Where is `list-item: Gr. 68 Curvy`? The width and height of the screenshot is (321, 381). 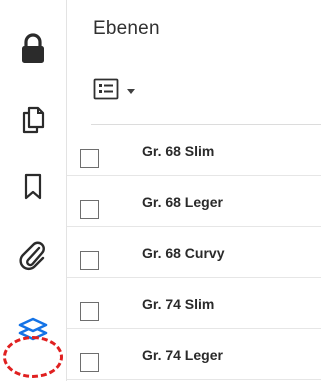
list-item: Gr. 68 Curvy is located at coordinates (194, 252).